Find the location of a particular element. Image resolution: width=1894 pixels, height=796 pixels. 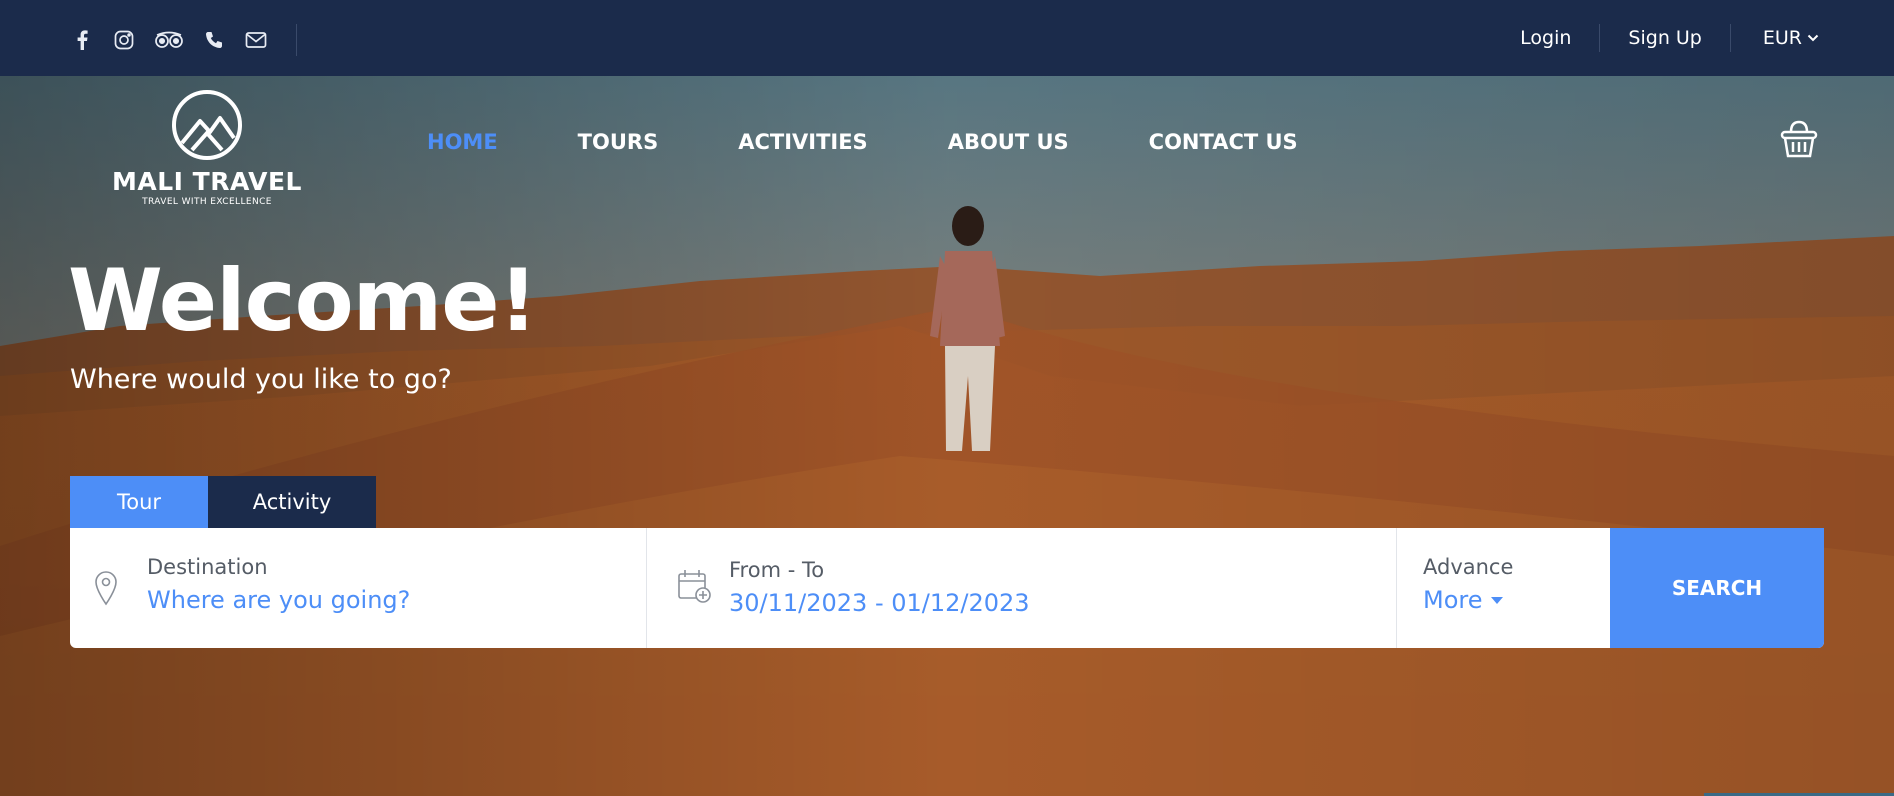

logo-tagline: TRAVEL WITH EXCELLENCE is located at coordinates (207, 202).